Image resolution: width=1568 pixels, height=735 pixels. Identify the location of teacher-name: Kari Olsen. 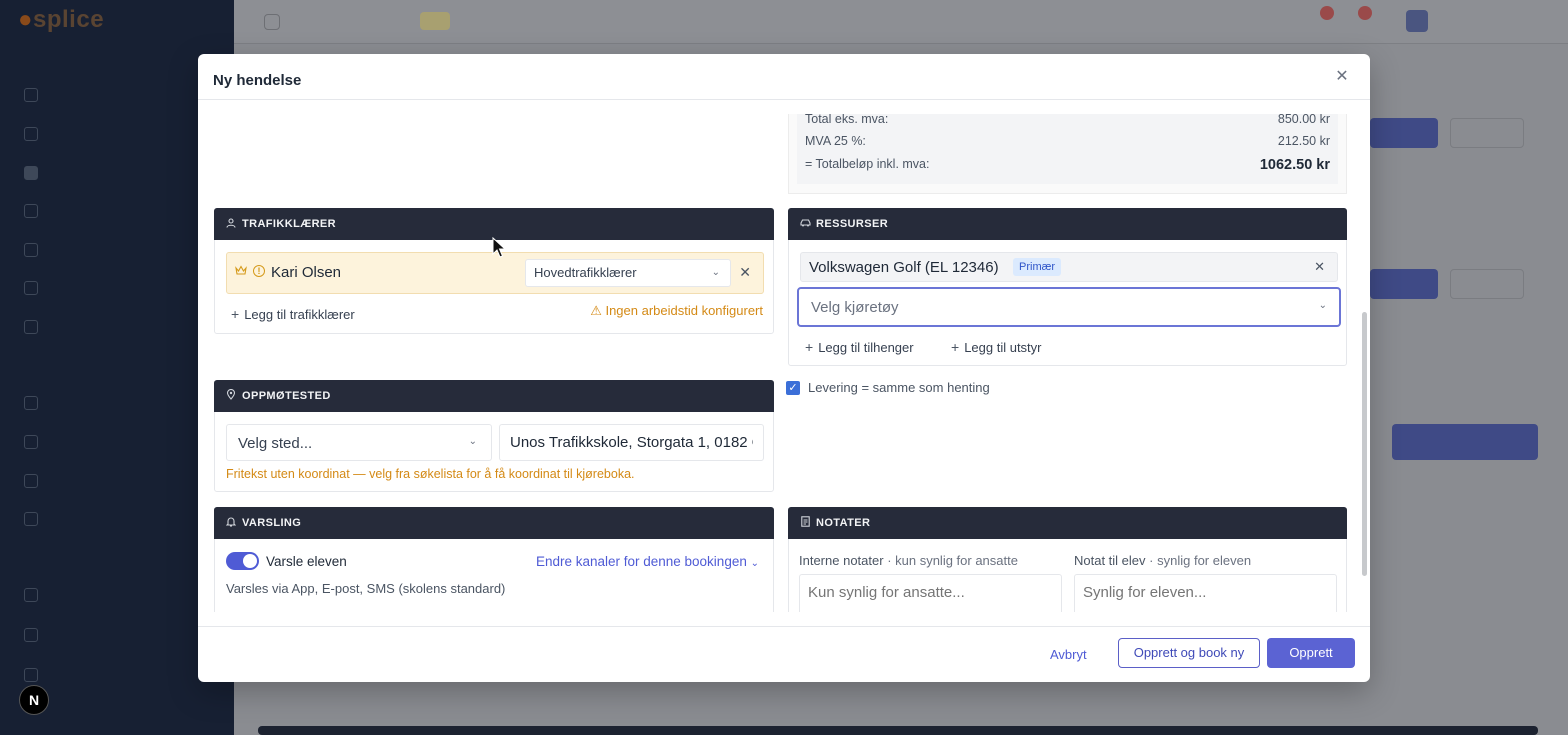
(306, 272).